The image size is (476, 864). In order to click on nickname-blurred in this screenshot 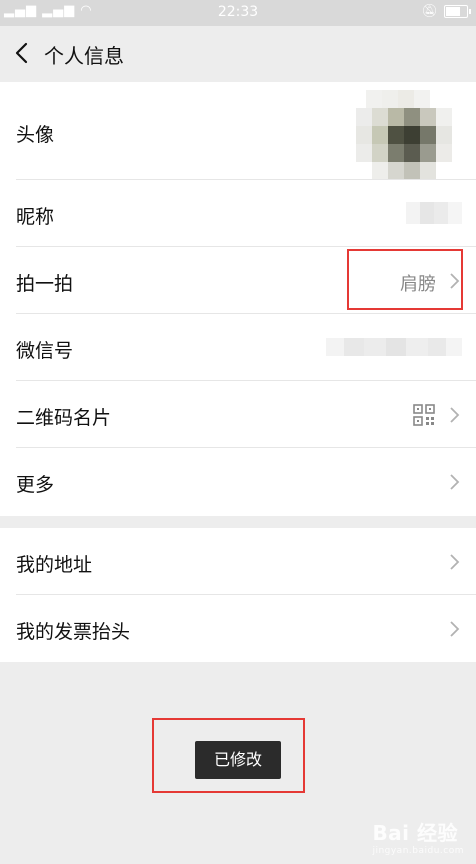, I will do `click(434, 213)`.